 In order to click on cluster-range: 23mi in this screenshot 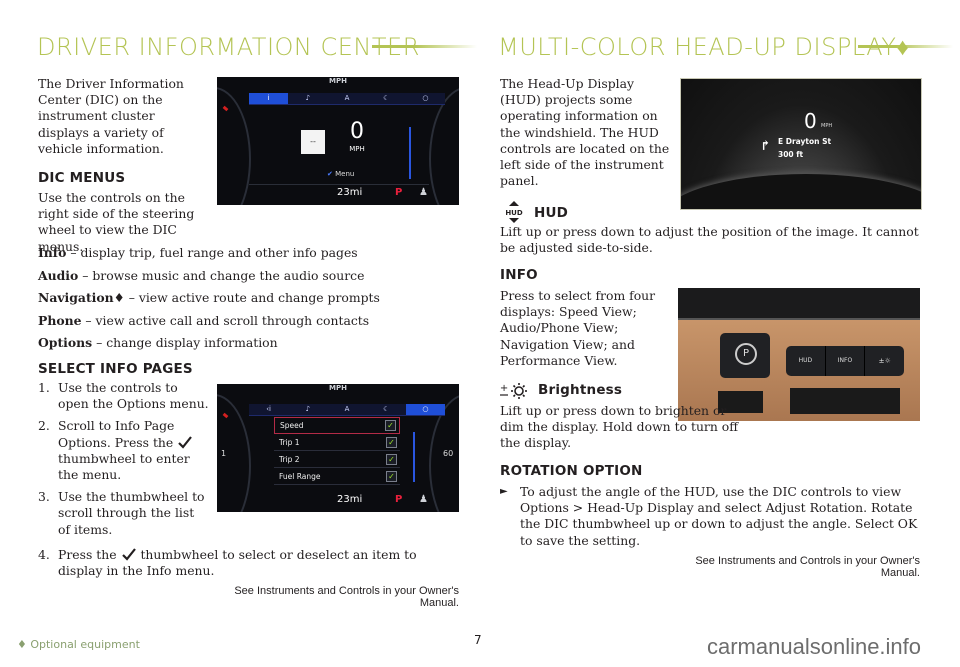, I will do `click(350, 499)`.